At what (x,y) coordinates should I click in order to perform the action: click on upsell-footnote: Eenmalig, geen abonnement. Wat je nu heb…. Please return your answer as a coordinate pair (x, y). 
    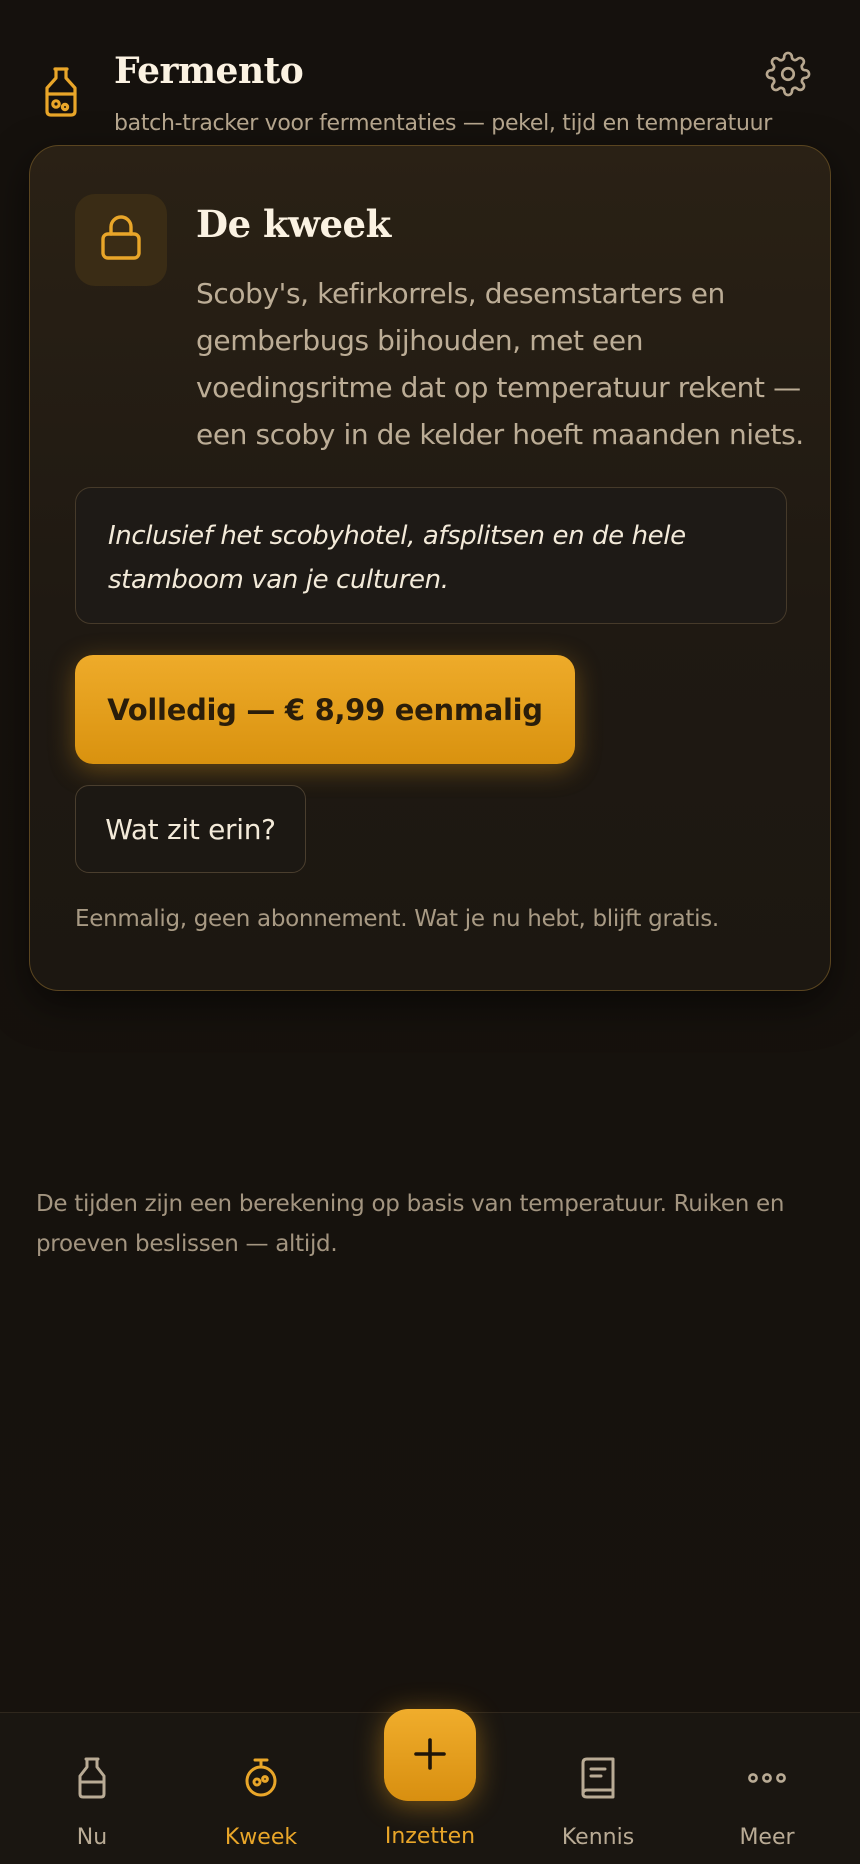
    Looking at the image, I should click on (397, 919).